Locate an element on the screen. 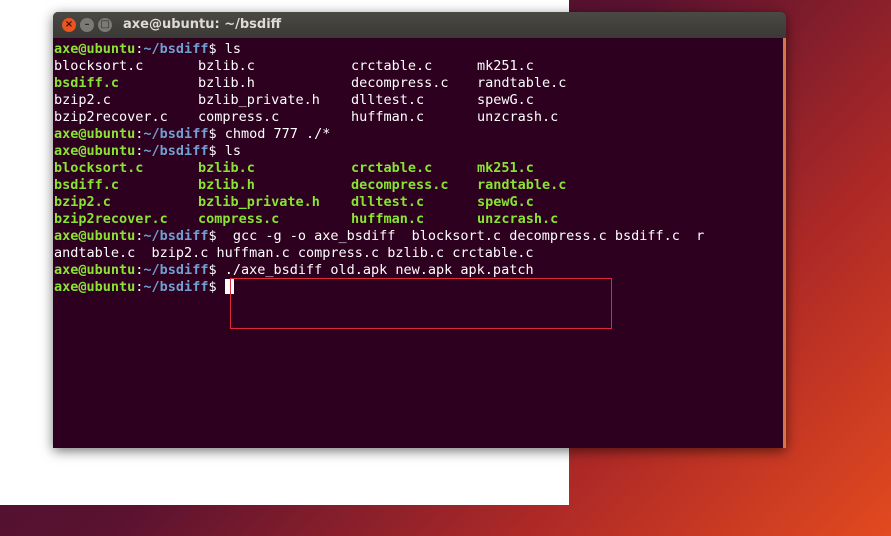 The height and width of the screenshot is (536, 891). scrollbar is located at coordinates (784, 243).